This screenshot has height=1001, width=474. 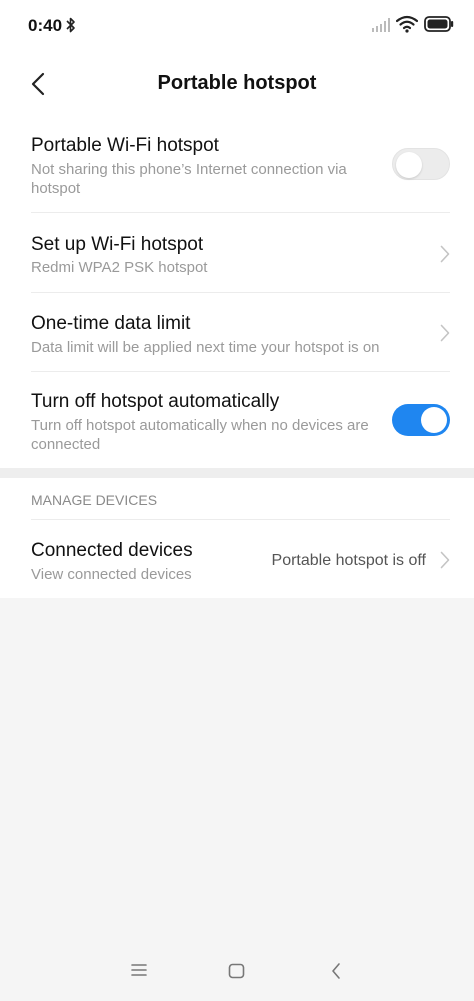 I want to click on page-title: Portable hotspot, so click(x=237, y=83).